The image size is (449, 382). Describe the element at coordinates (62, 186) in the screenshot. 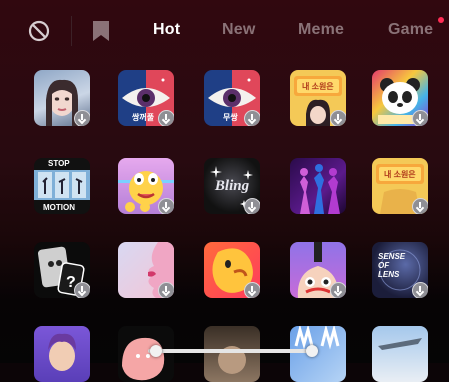

I see `effect-tile: STOP MOTION` at that location.